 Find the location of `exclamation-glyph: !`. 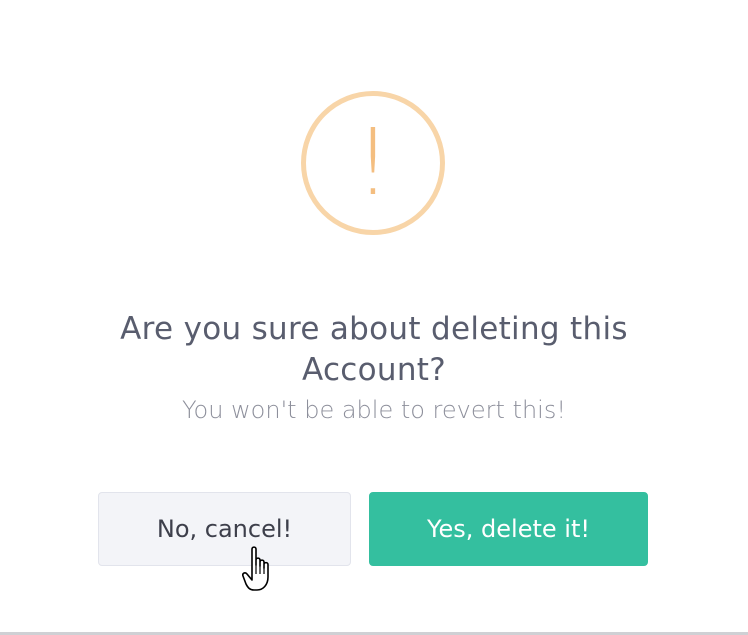

exclamation-glyph: ! is located at coordinates (373, 162).